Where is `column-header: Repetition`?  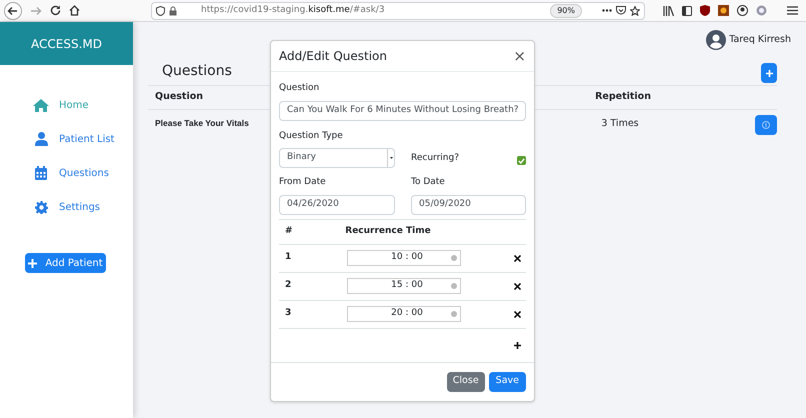
column-header: Repetition is located at coordinates (623, 97).